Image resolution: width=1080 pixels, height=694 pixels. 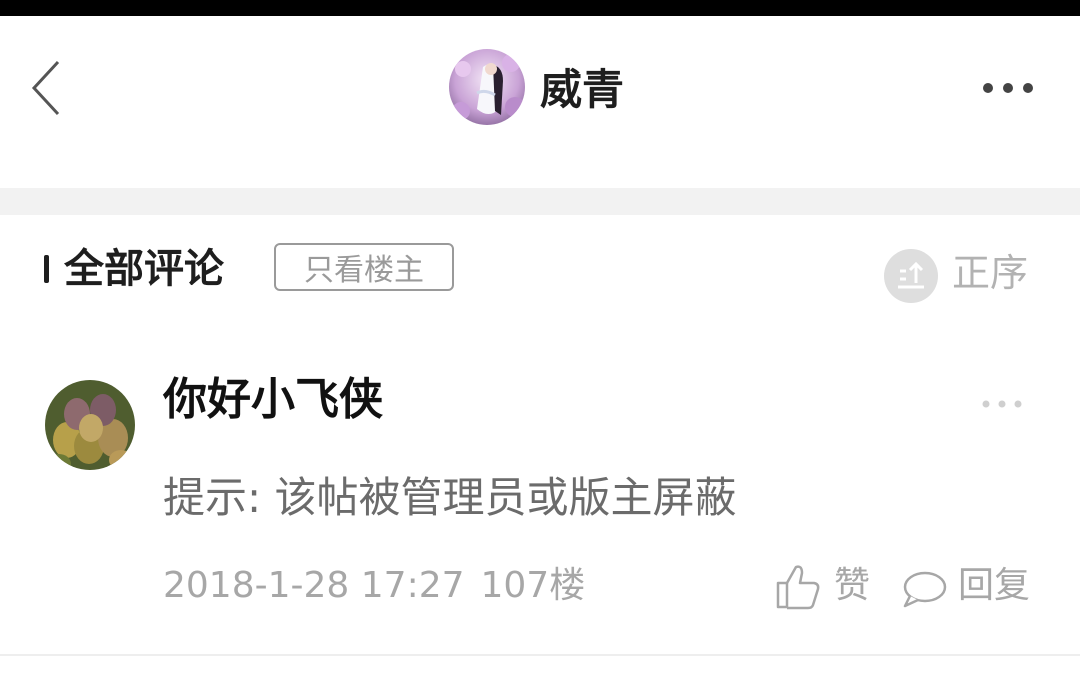 I want to click on speech-bubble-icon, so click(x=925, y=589).